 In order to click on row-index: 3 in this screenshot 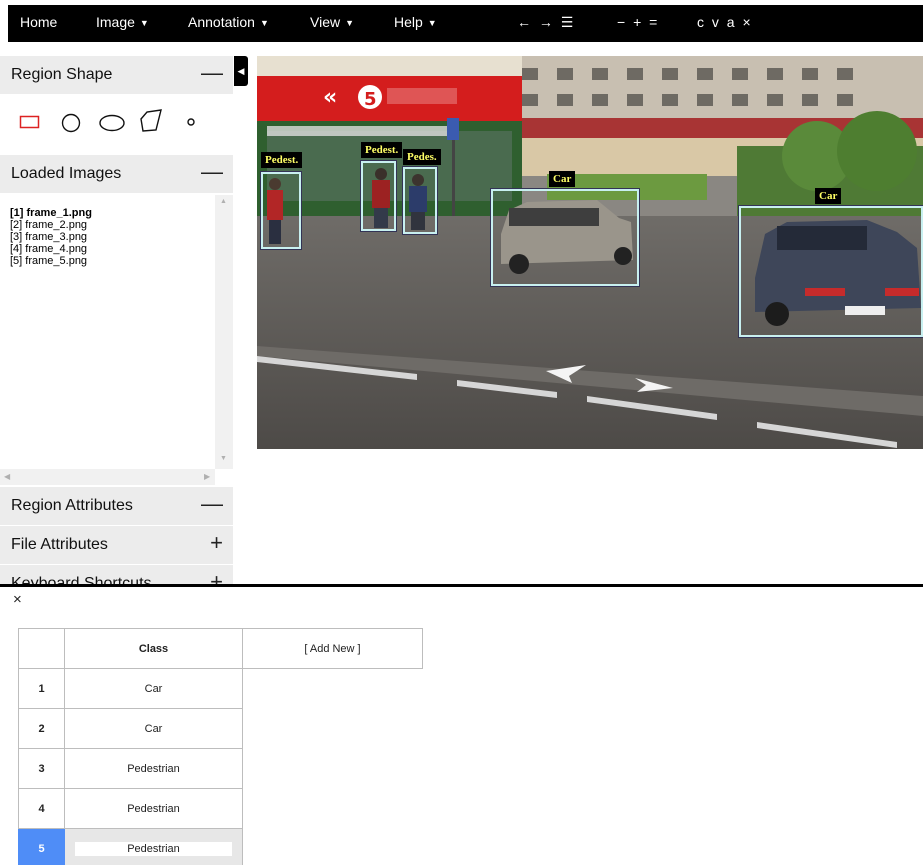, I will do `click(41, 768)`.